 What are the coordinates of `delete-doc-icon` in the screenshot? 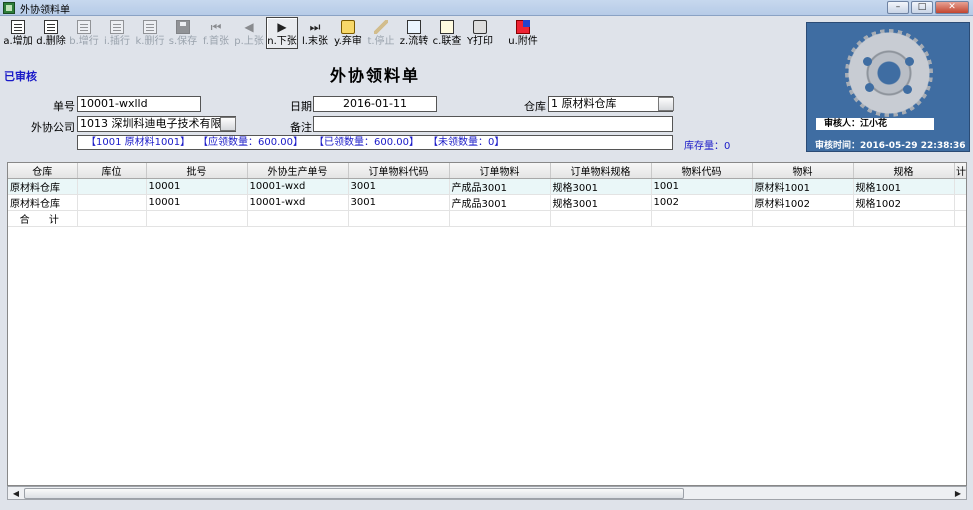 It's located at (51, 27).